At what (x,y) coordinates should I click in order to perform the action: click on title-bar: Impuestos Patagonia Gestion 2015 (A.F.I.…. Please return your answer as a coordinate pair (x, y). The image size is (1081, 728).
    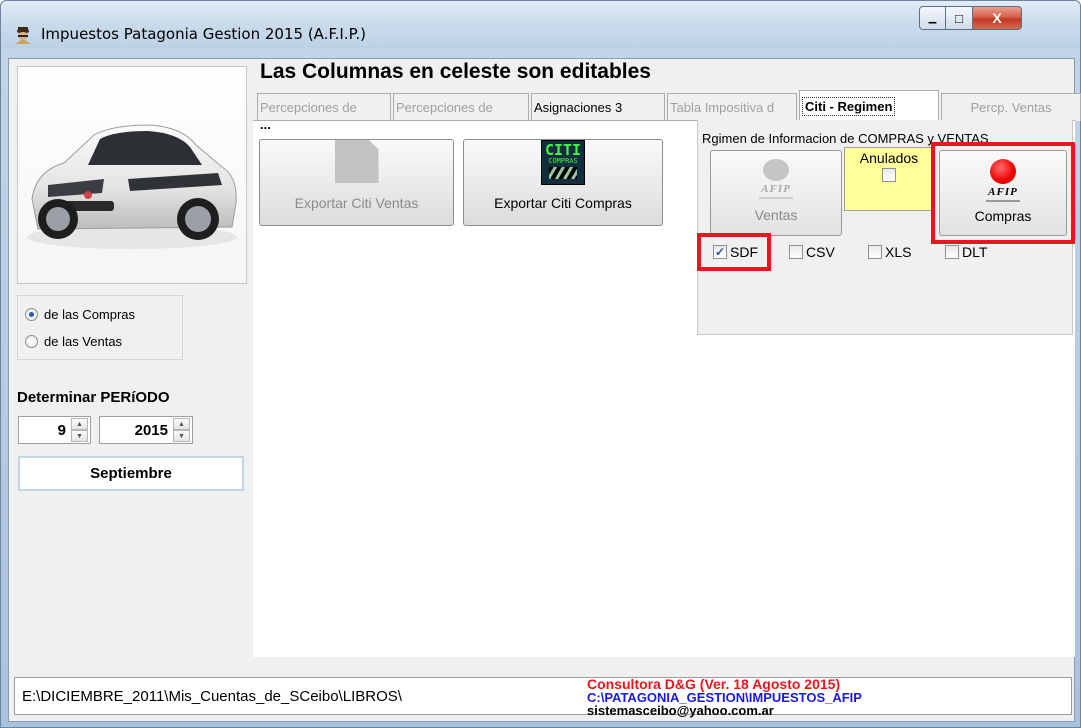
    Looking at the image, I should click on (540, 25).